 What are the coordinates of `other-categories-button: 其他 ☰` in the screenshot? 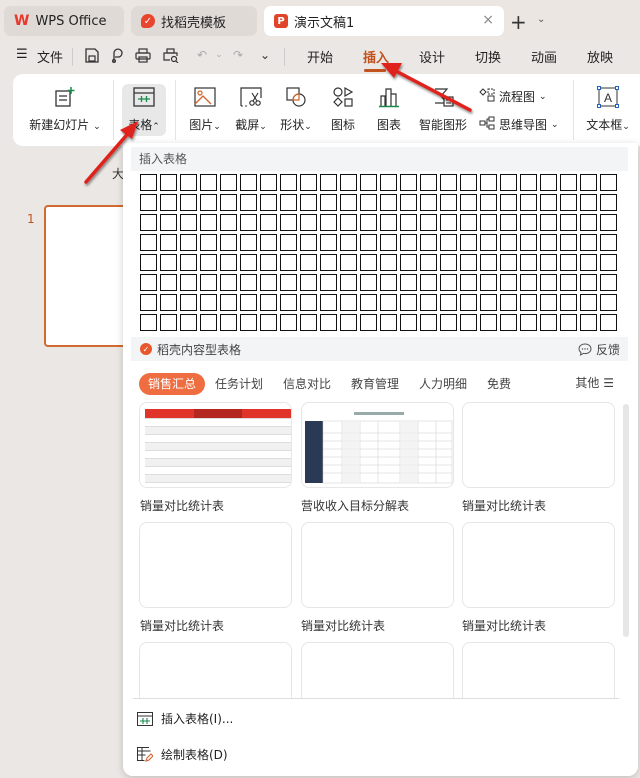 It's located at (594, 382).